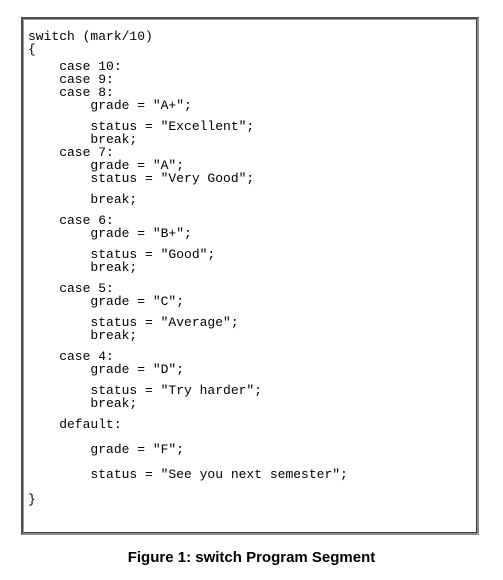 The height and width of the screenshot is (580, 503). Describe the element at coordinates (90, 36) in the screenshot. I see `code-line: switch (mark/10)` at that location.